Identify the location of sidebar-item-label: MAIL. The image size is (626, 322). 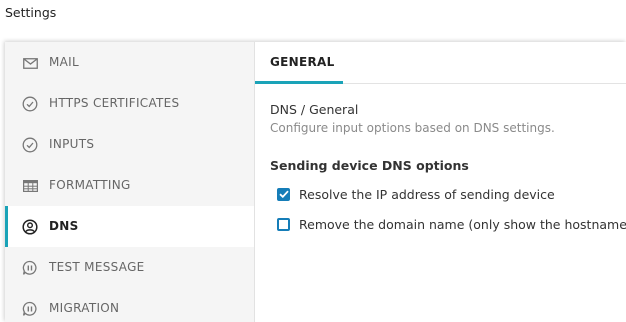
(64, 62).